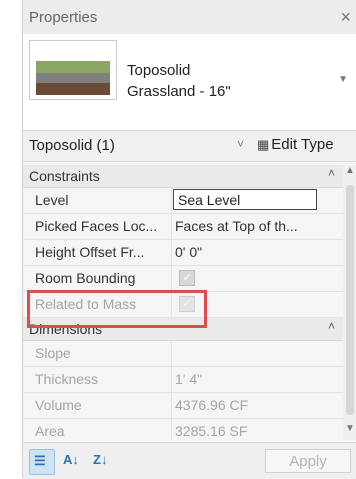 This screenshot has width=356, height=479. Describe the element at coordinates (258, 252) in the screenshot. I see `property-value: 0' 0"` at that location.